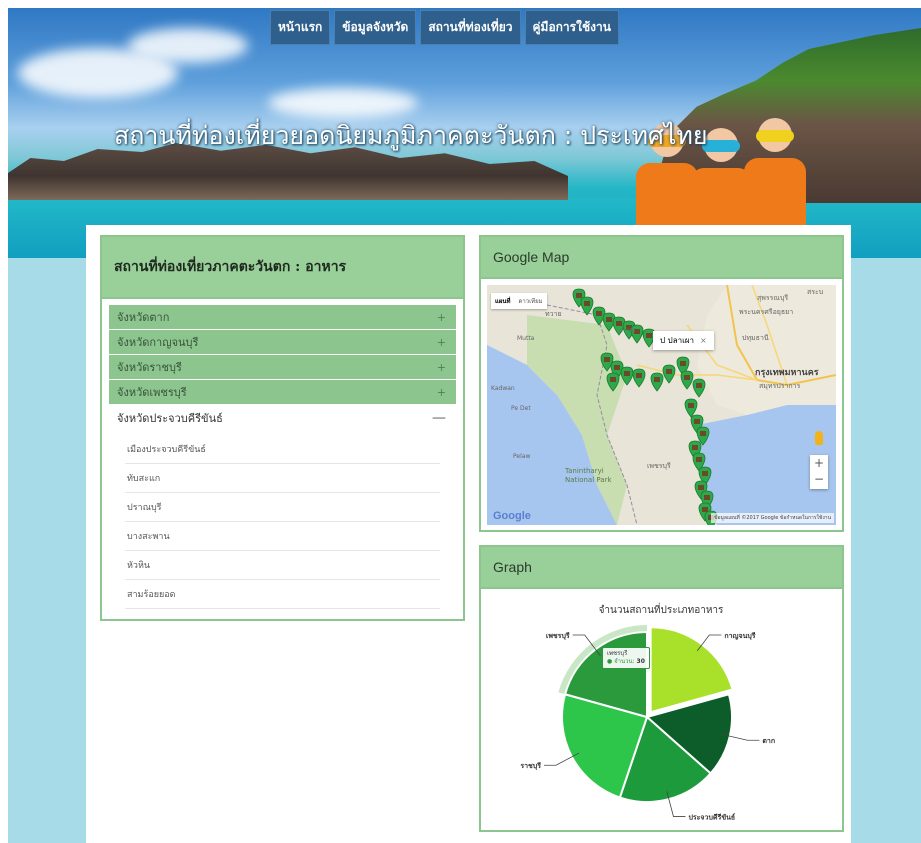 The height and width of the screenshot is (843, 921). Describe the element at coordinates (659, 466) in the screenshot. I see `map-label: เพชรบุรี` at that location.